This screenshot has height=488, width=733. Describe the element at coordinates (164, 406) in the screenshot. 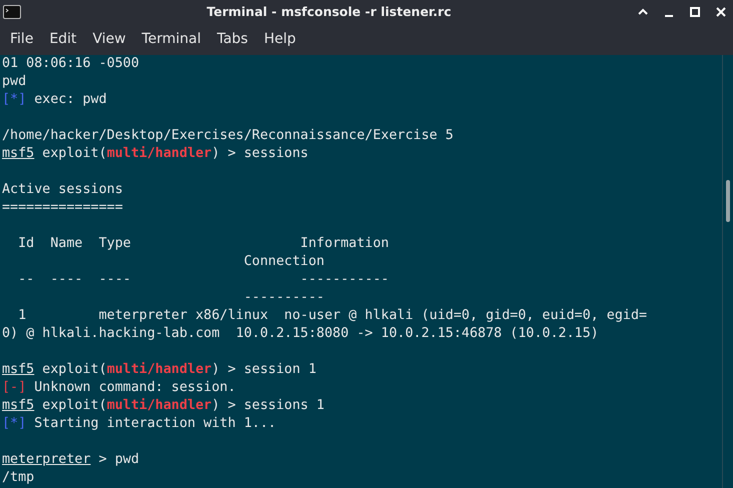

I see `terminal-line: msf5 exploit(multi/handler) > sessions 1` at that location.